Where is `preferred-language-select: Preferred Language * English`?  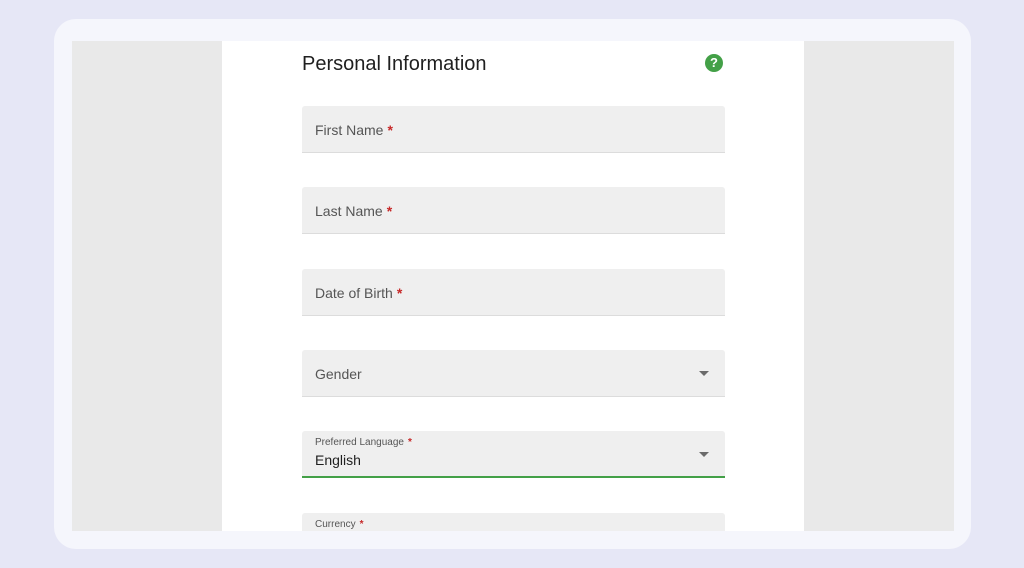 preferred-language-select: Preferred Language * English is located at coordinates (513, 454).